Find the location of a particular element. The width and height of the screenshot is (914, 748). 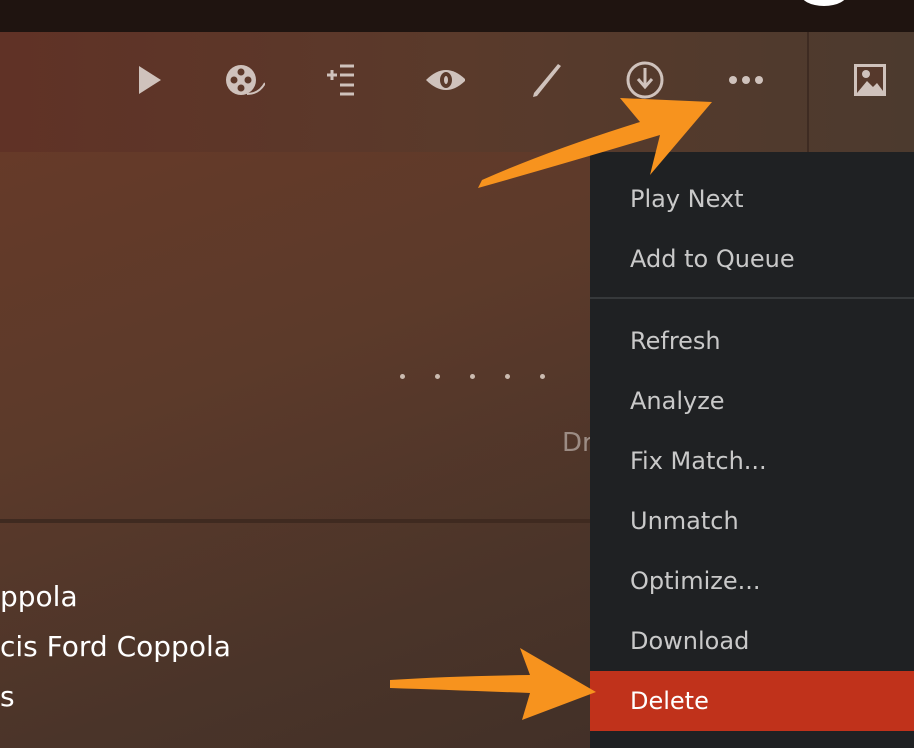

arrow-to-more-button is located at coordinates (595, 143).